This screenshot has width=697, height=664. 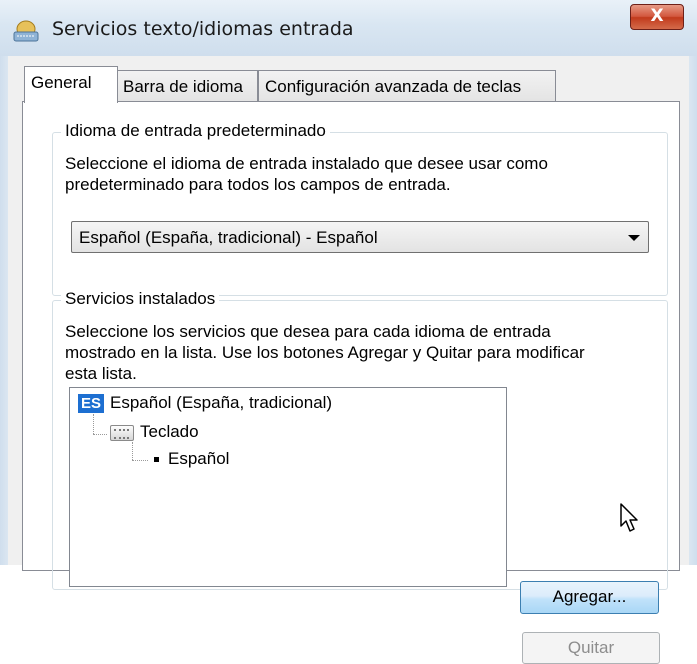 I want to click on window-frame-left, so click(x=4, y=310).